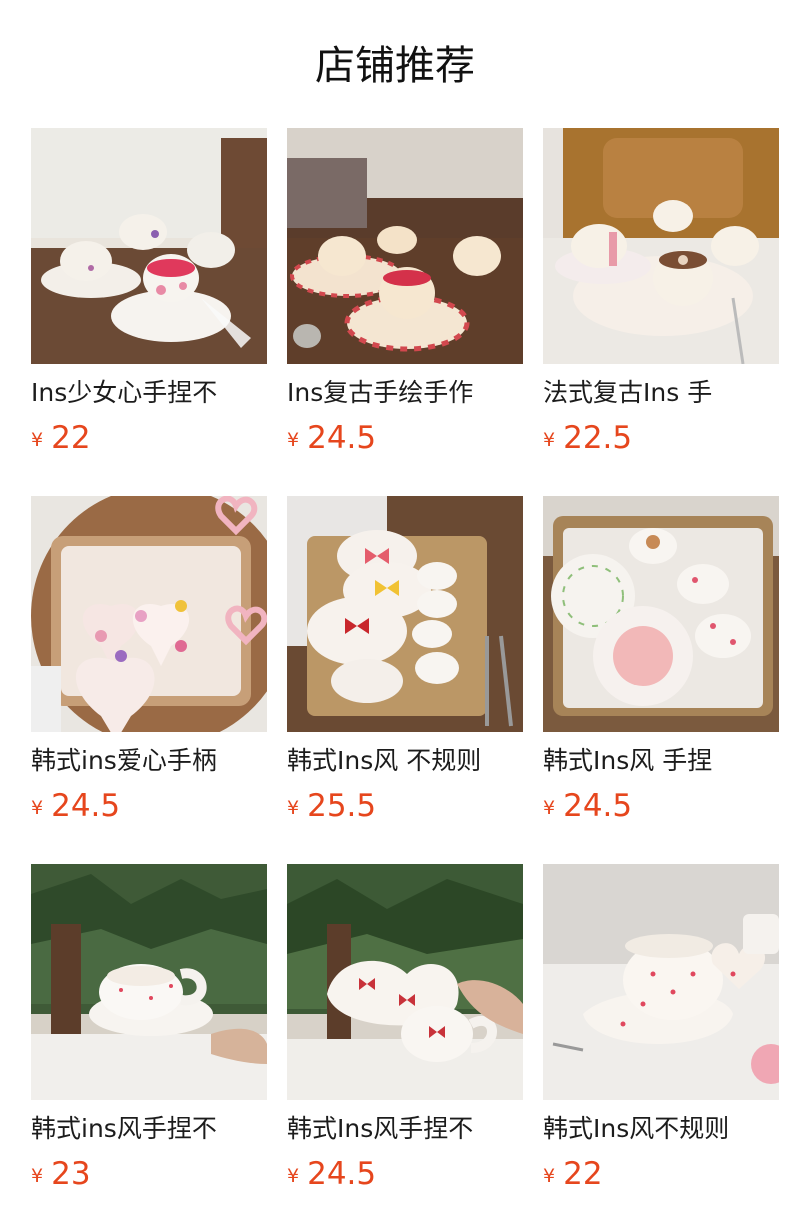 This screenshot has width=790, height=1232. What do you see at coordinates (151, 393) in the screenshot?
I see `product-name: Ins少女心手捏不` at bounding box center [151, 393].